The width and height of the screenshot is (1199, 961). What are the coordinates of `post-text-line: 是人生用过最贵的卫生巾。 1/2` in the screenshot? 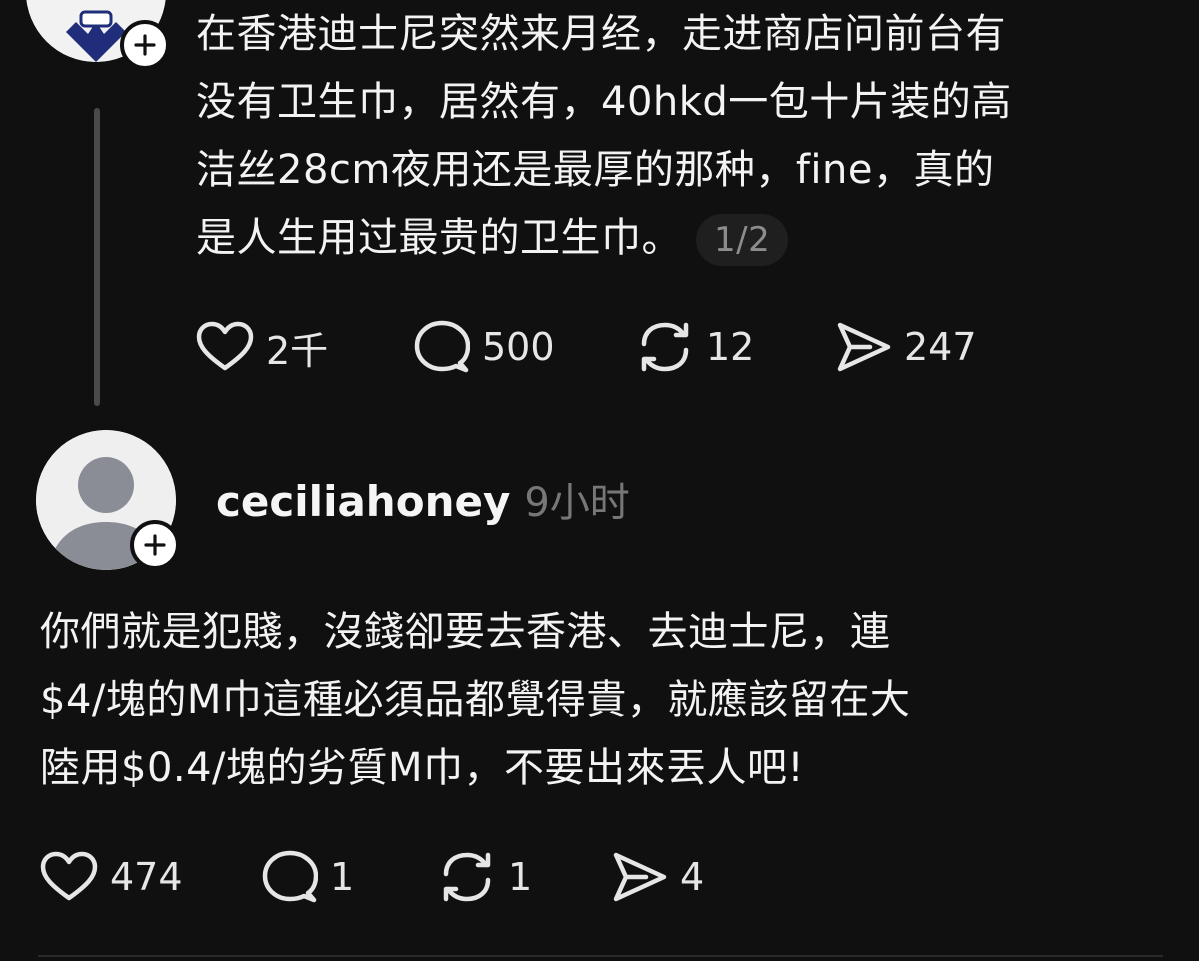 It's located at (683, 238).